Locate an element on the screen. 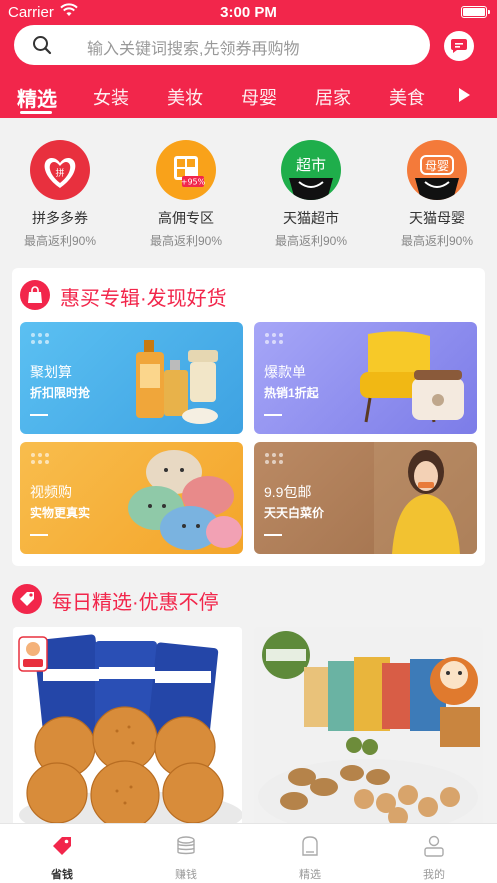 The height and width of the screenshot is (883, 497). promo-video-shopping: 视频购 实物更真实 is located at coordinates (131, 498).